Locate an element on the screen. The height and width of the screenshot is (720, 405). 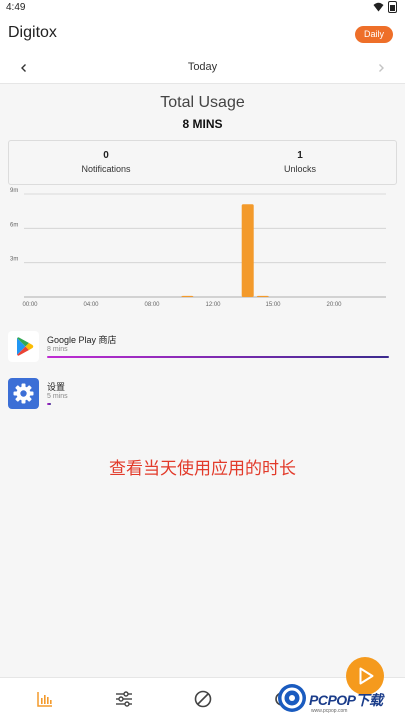
pcpop-watermark: PCPOP下载 www.pcpop.com is located at coordinates (341, 701).